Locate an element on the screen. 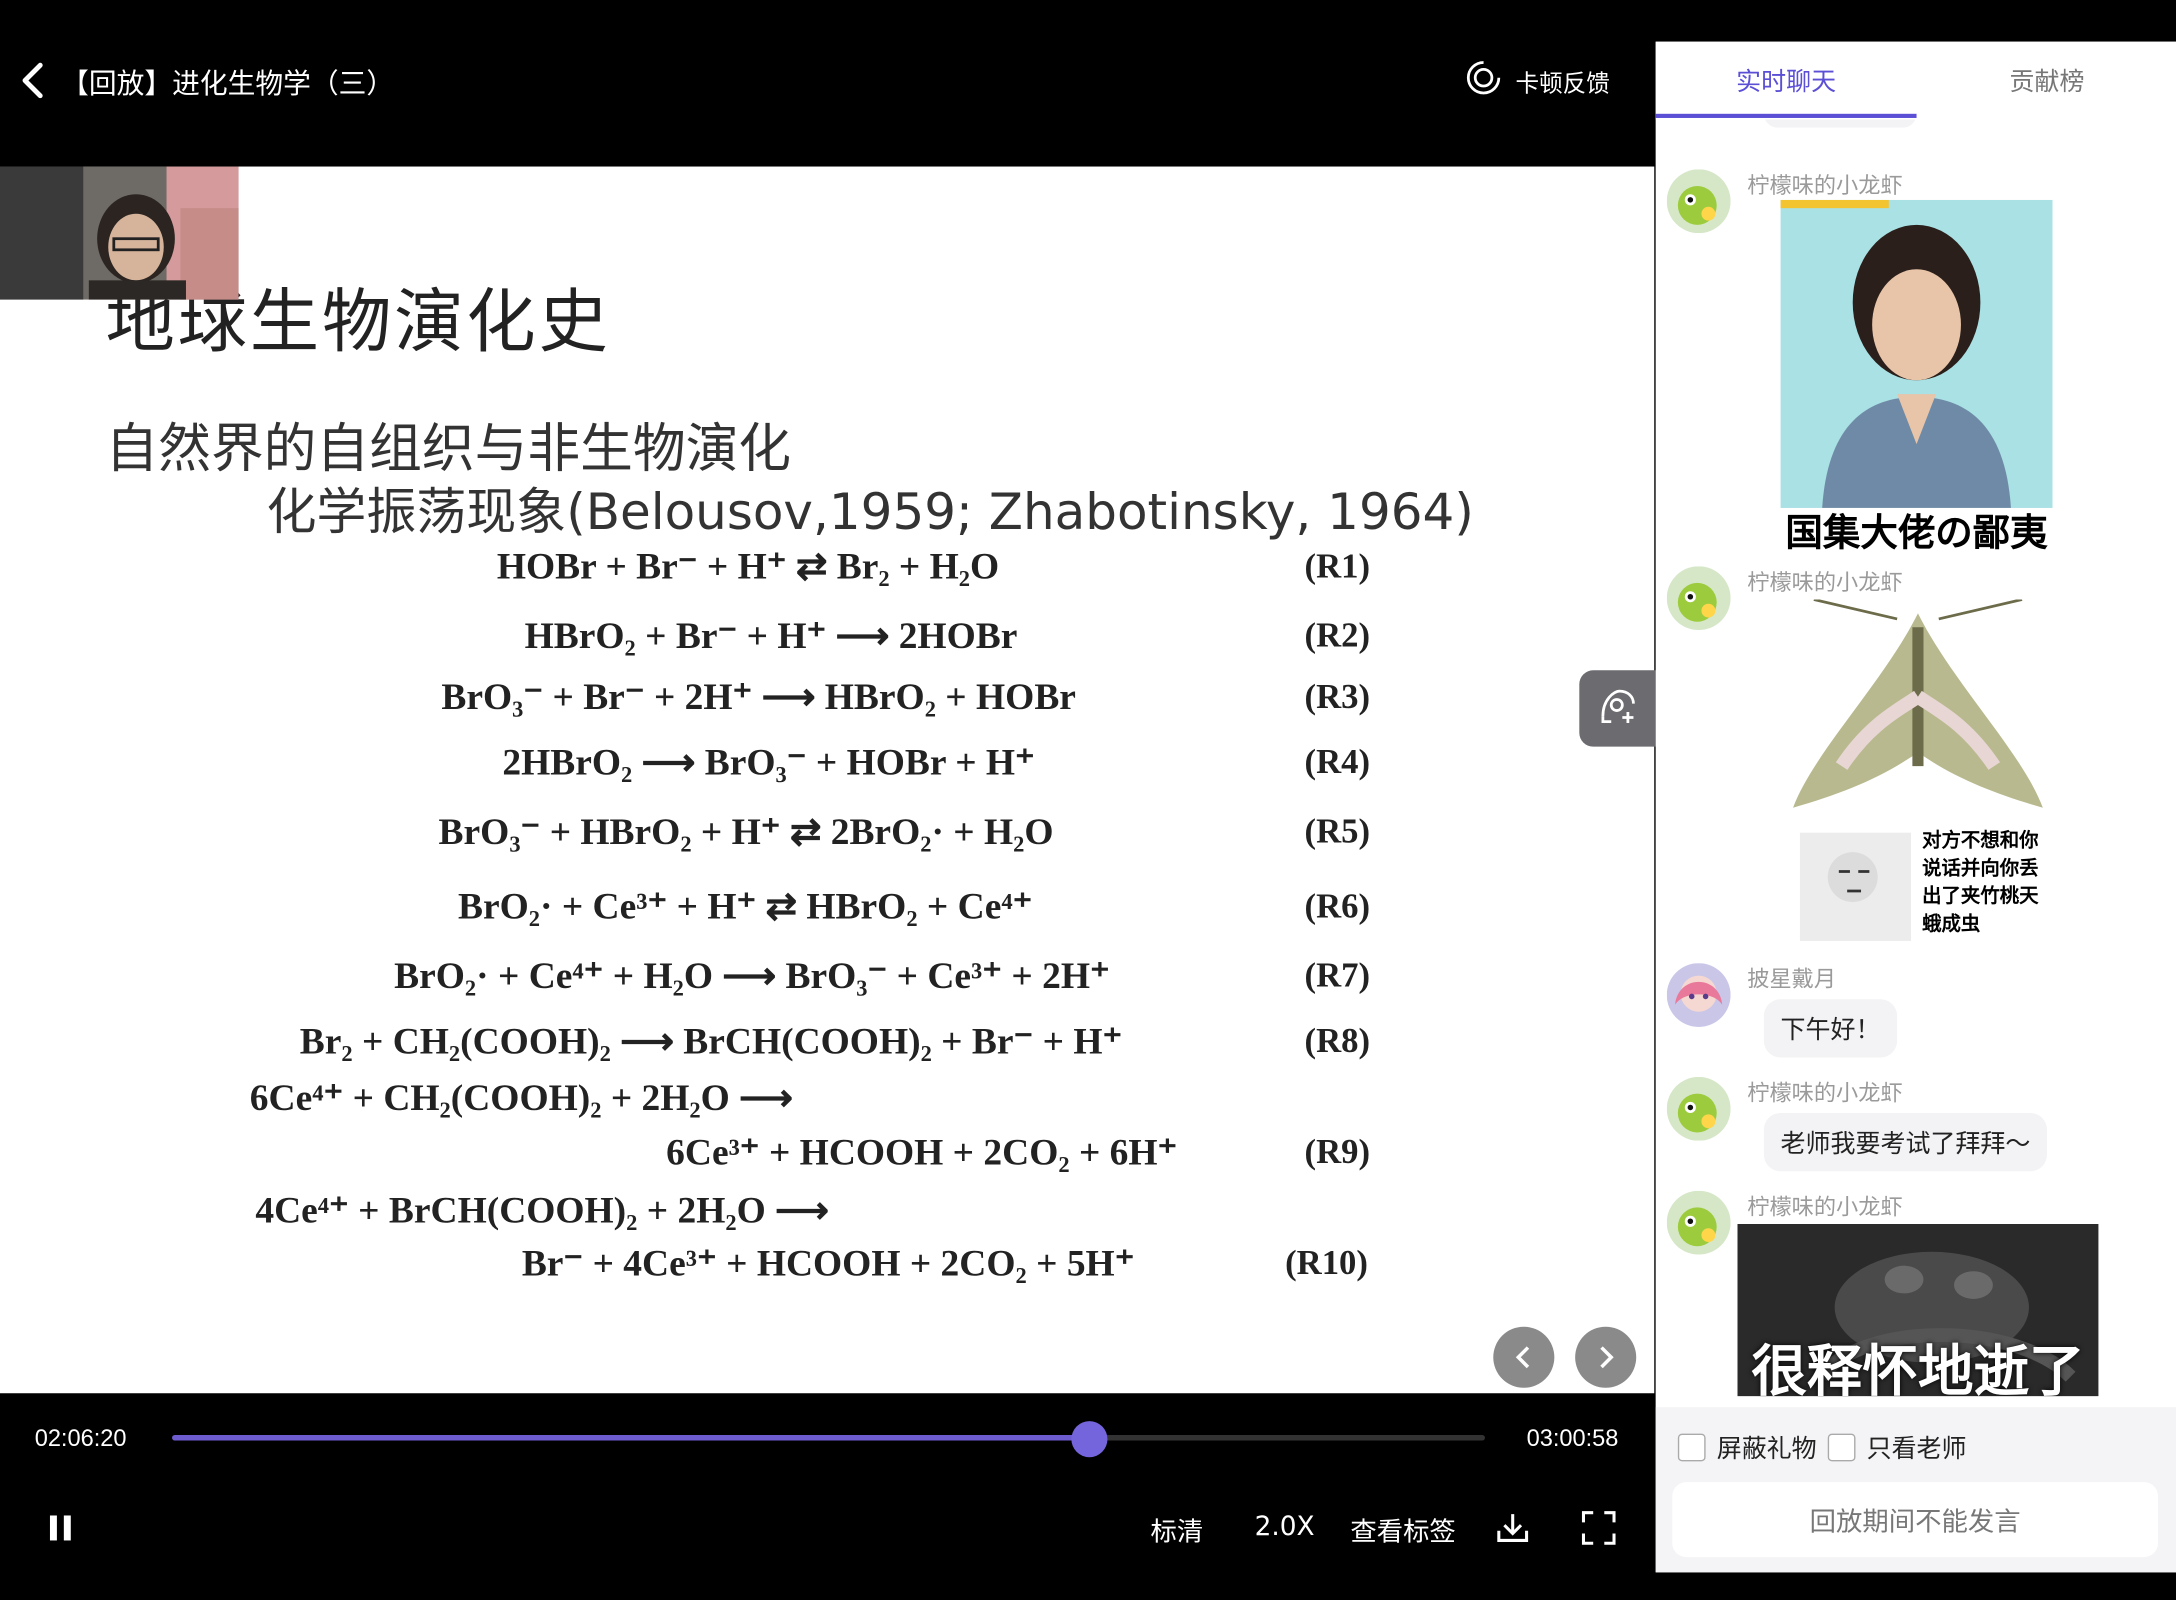  chevron-left-icon is located at coordinates (1522, 1357).